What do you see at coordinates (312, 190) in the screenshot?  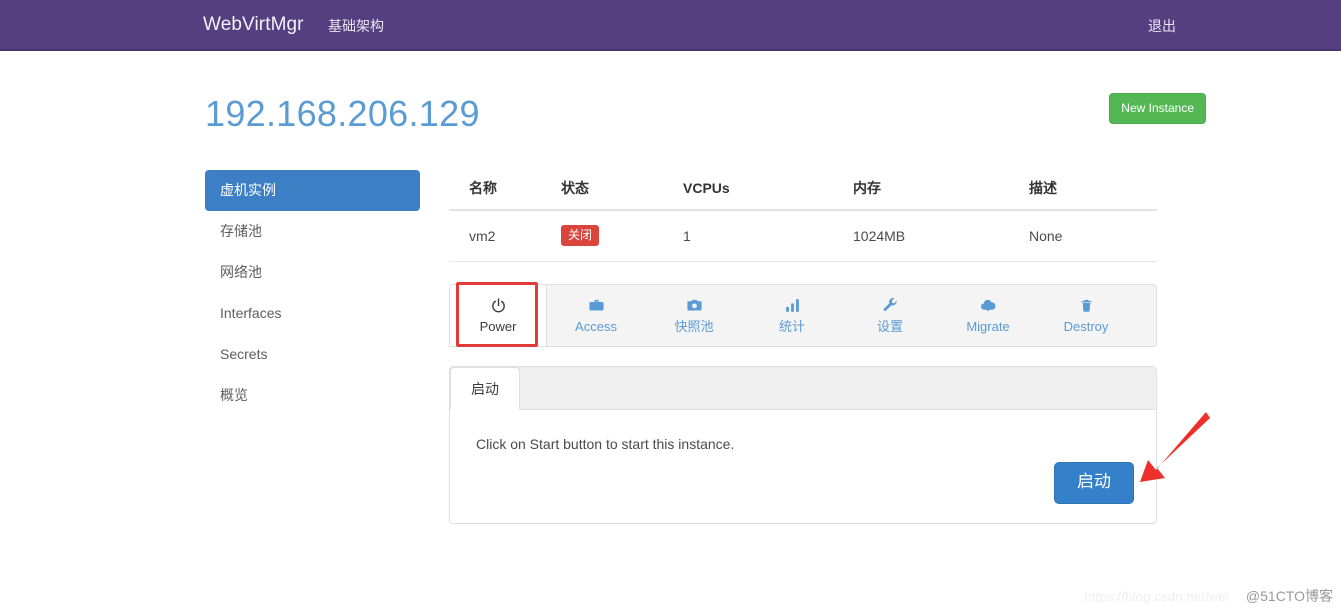 I see `sidebar-item-instances: 虚机实例` at bounding box center [312, 190].